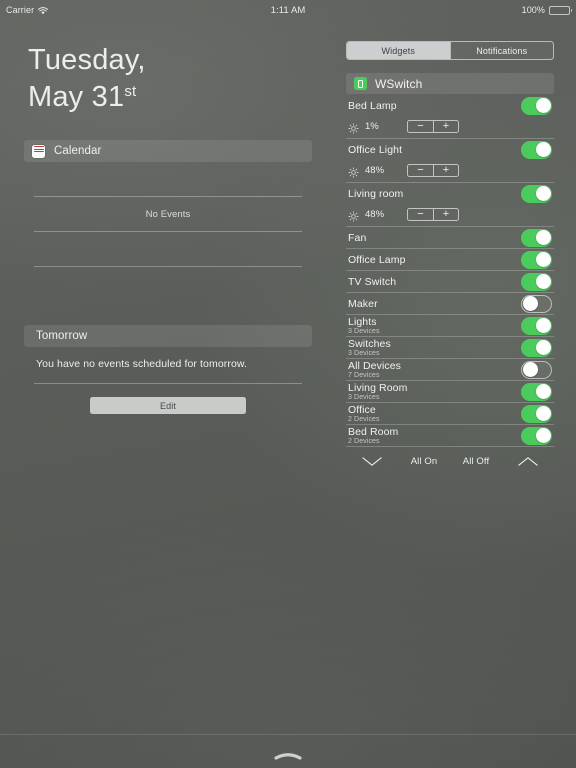  Describe the element at coordinates (434, 282) in the screenshot. I see `switch-label-wrap: TV Switch` at that location.